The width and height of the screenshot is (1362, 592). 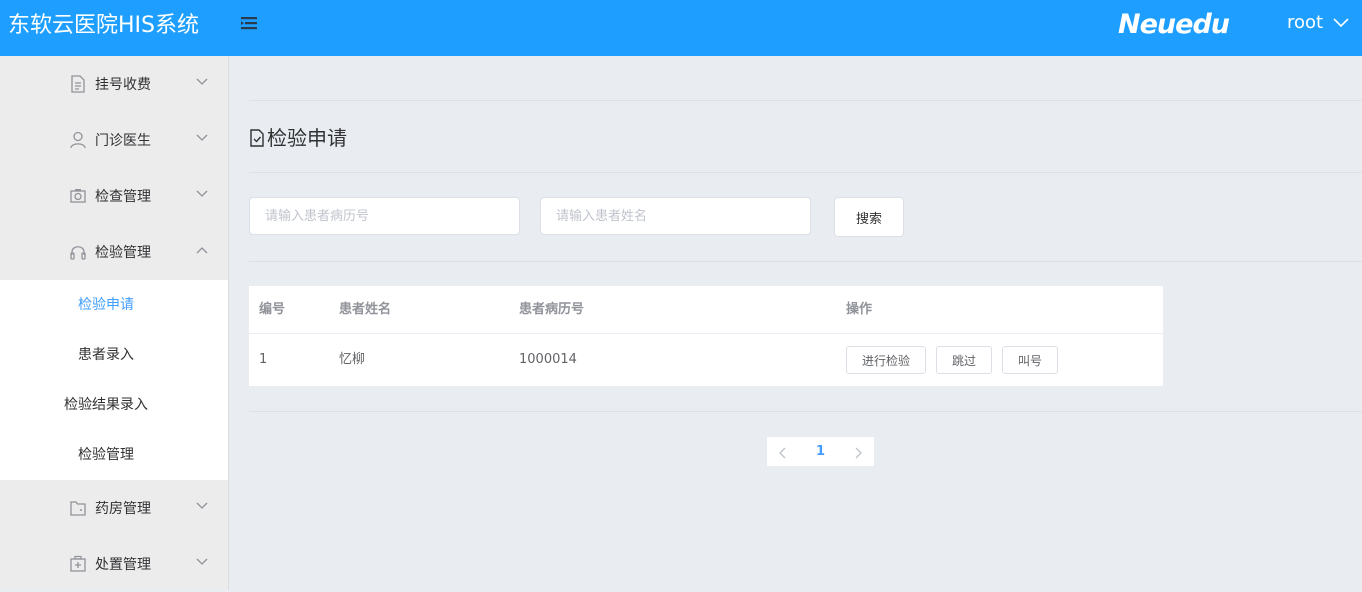 What do you see at coordinates (103, 25) in the screenshot?
I see `app-title: 东软云医院HIS系统` at bounding box center [103, 25].